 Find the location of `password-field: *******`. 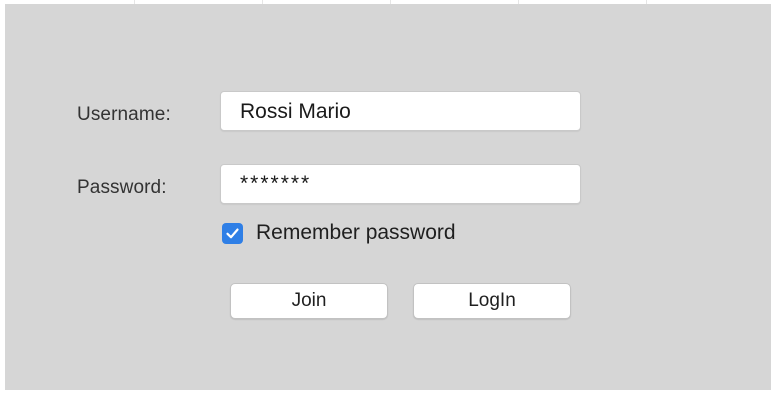

password-field: ******* is located at coordinates (400, 184).